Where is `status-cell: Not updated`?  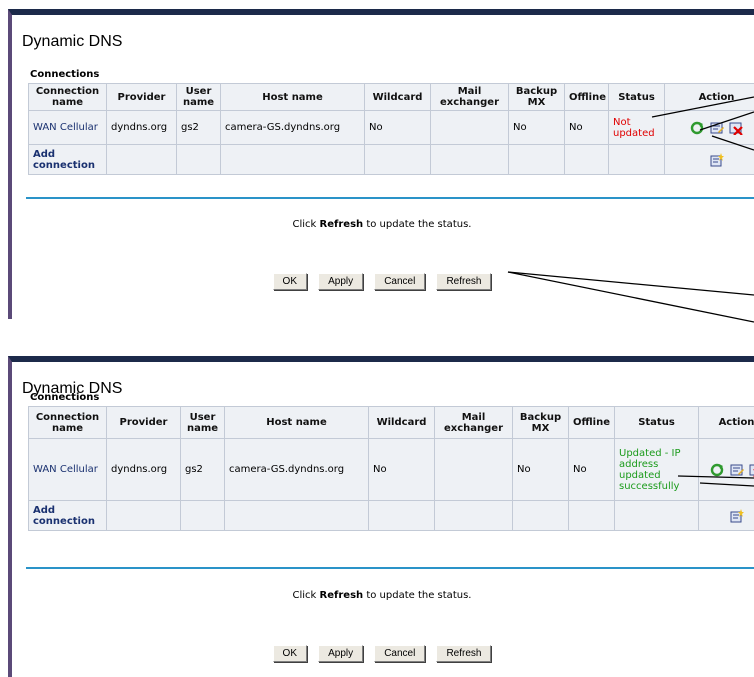 status-cell: Not updated is located at coordinates (636, 127).